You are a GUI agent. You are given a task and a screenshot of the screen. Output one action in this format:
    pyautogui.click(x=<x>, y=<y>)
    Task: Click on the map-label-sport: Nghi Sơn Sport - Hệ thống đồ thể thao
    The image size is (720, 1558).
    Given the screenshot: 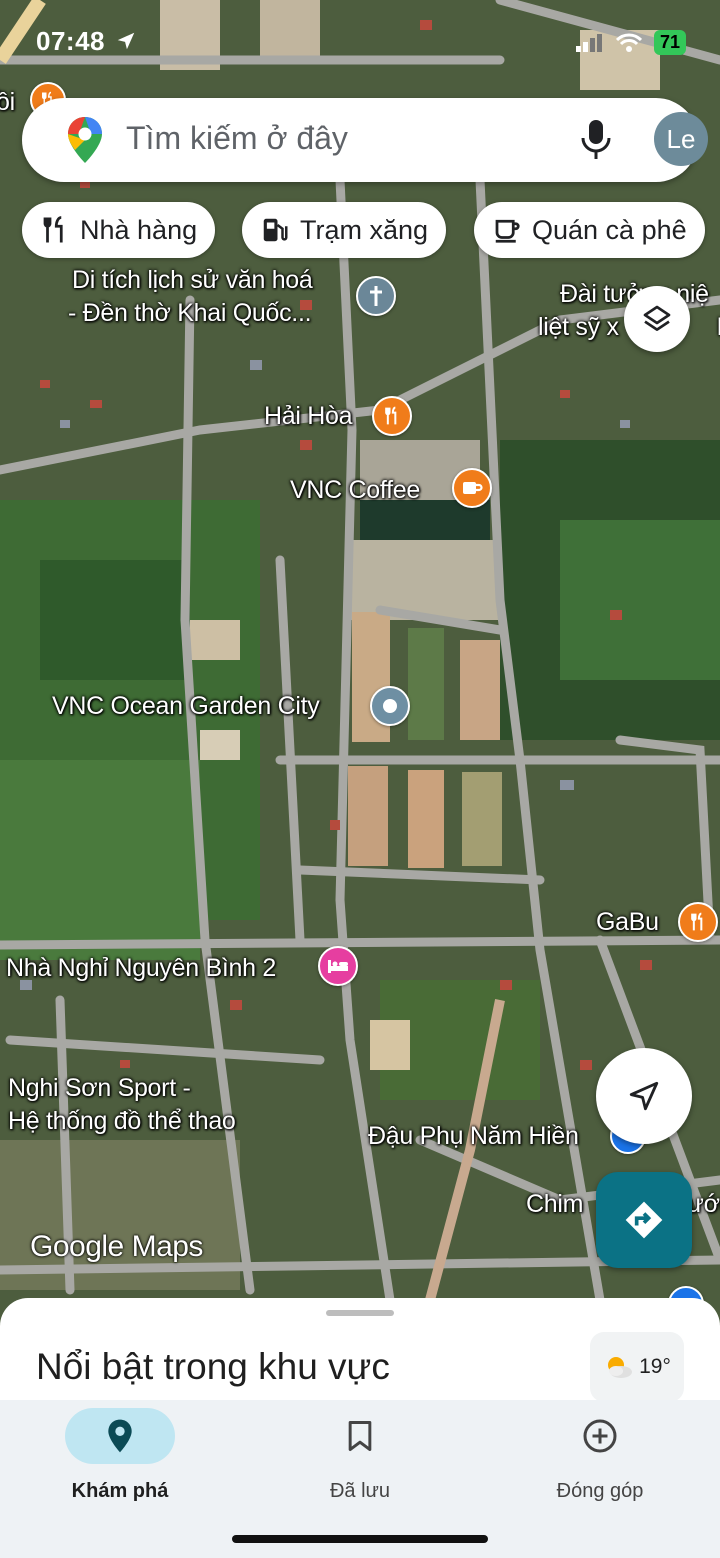 What is the action you would take?
    pyautogui.click(x=122, y=1104)
    